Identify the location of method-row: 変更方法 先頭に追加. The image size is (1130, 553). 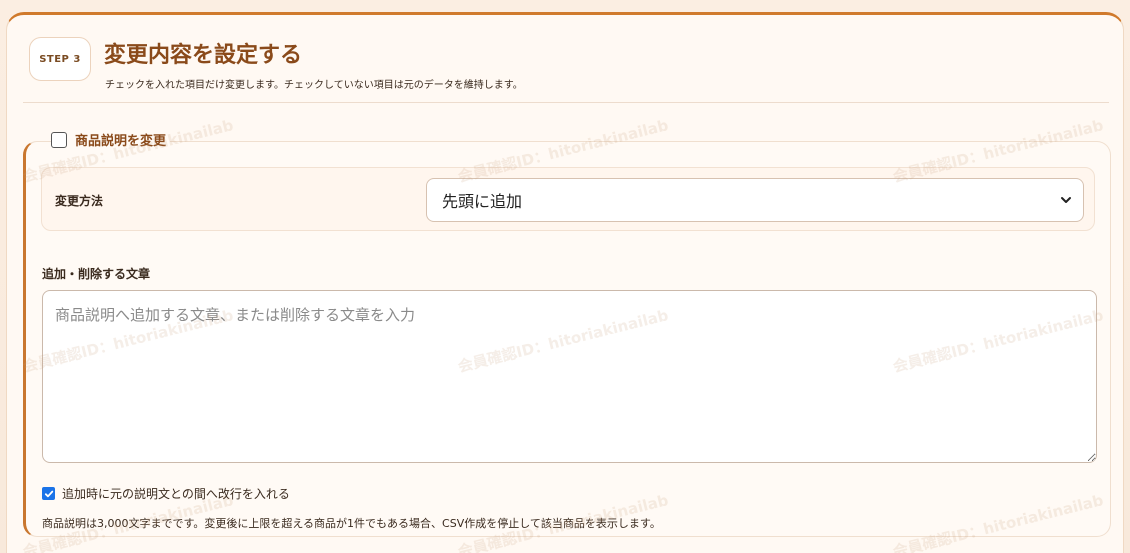
(568, 199).